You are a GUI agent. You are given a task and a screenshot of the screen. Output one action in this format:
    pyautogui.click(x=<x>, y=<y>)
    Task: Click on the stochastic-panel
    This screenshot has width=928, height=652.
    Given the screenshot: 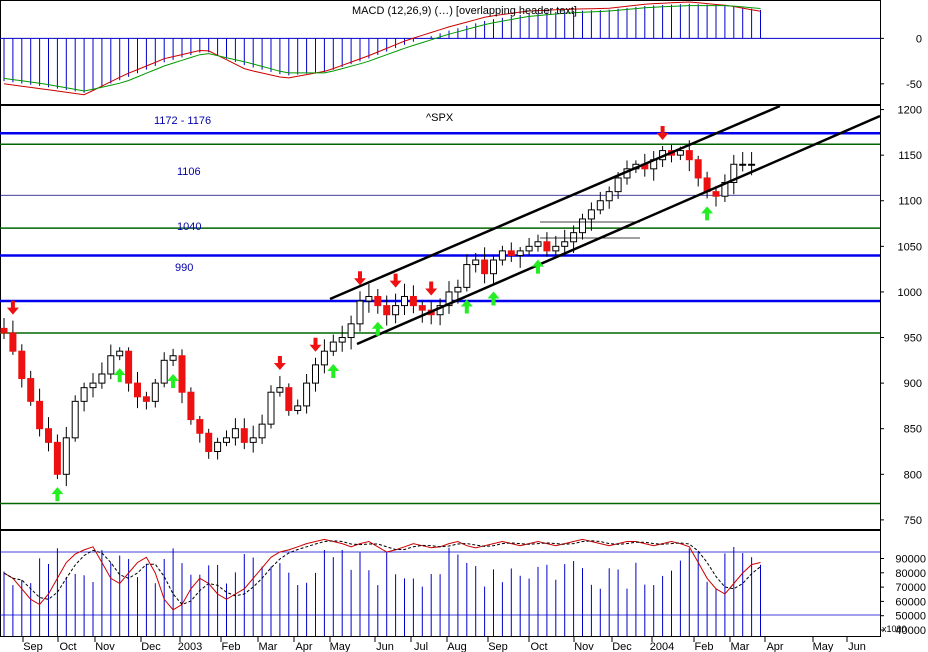 What is the action you would take?
    pyautogui.click(x=440, y=587)
    